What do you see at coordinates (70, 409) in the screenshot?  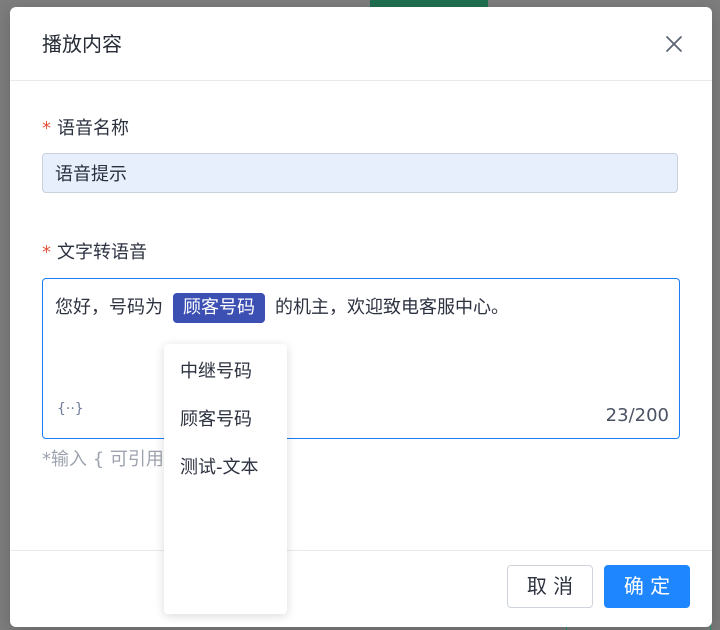 I see `insert-variable-icon: {··}` at bounding box center [70, 409].